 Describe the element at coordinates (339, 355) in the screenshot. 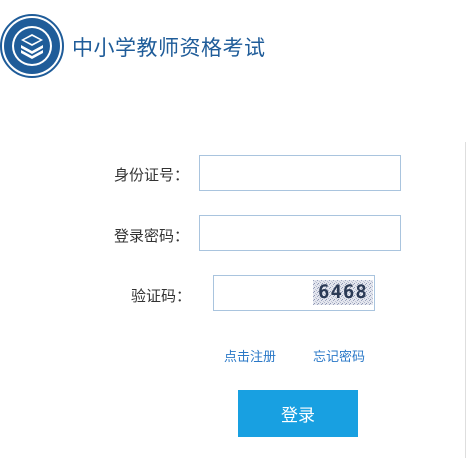

I see `forgot-password-link: 忘记密码` at that location.